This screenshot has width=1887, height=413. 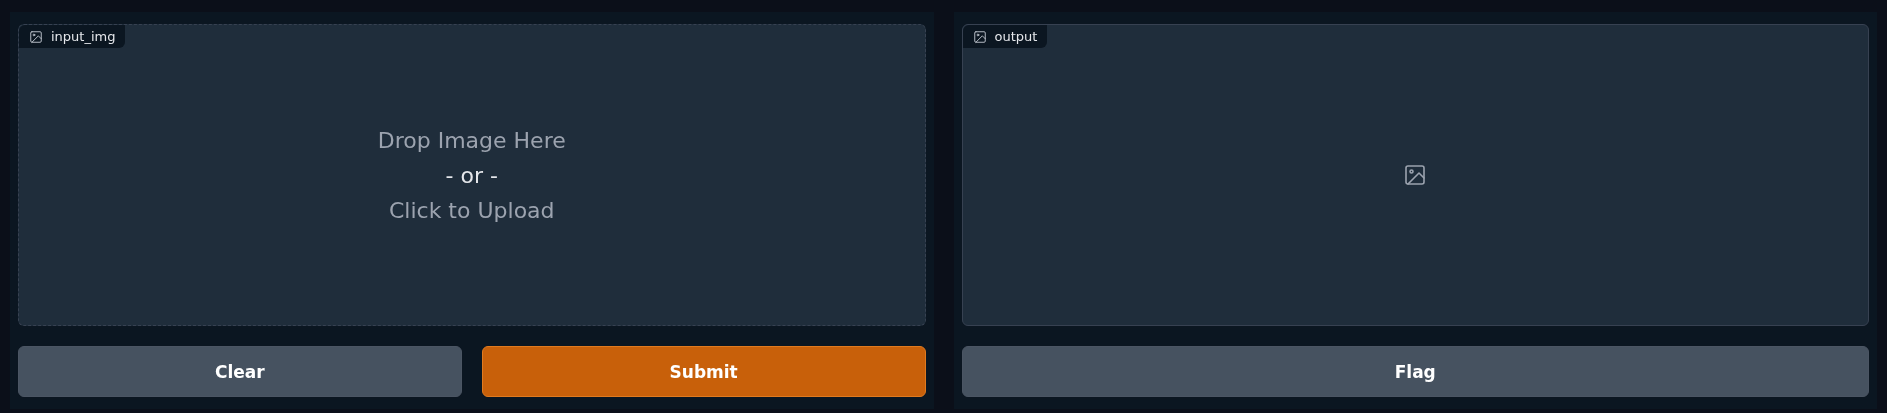 I want to click on label-text: input_img, so click(x=83, y=36).